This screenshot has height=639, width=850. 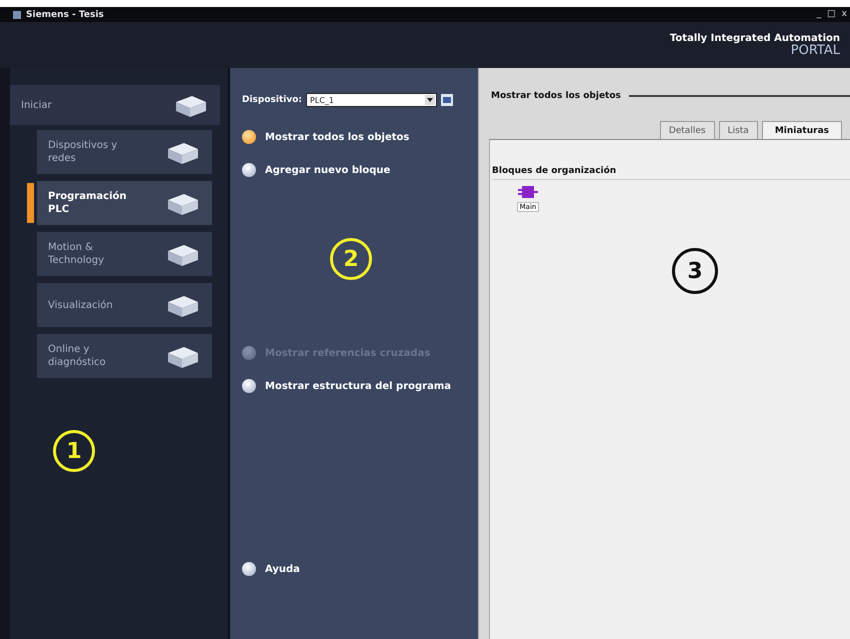 What do you see at coordinates (819, 14) in the screenshot?
I see `window-control: _` at bounding box center [819, 14].